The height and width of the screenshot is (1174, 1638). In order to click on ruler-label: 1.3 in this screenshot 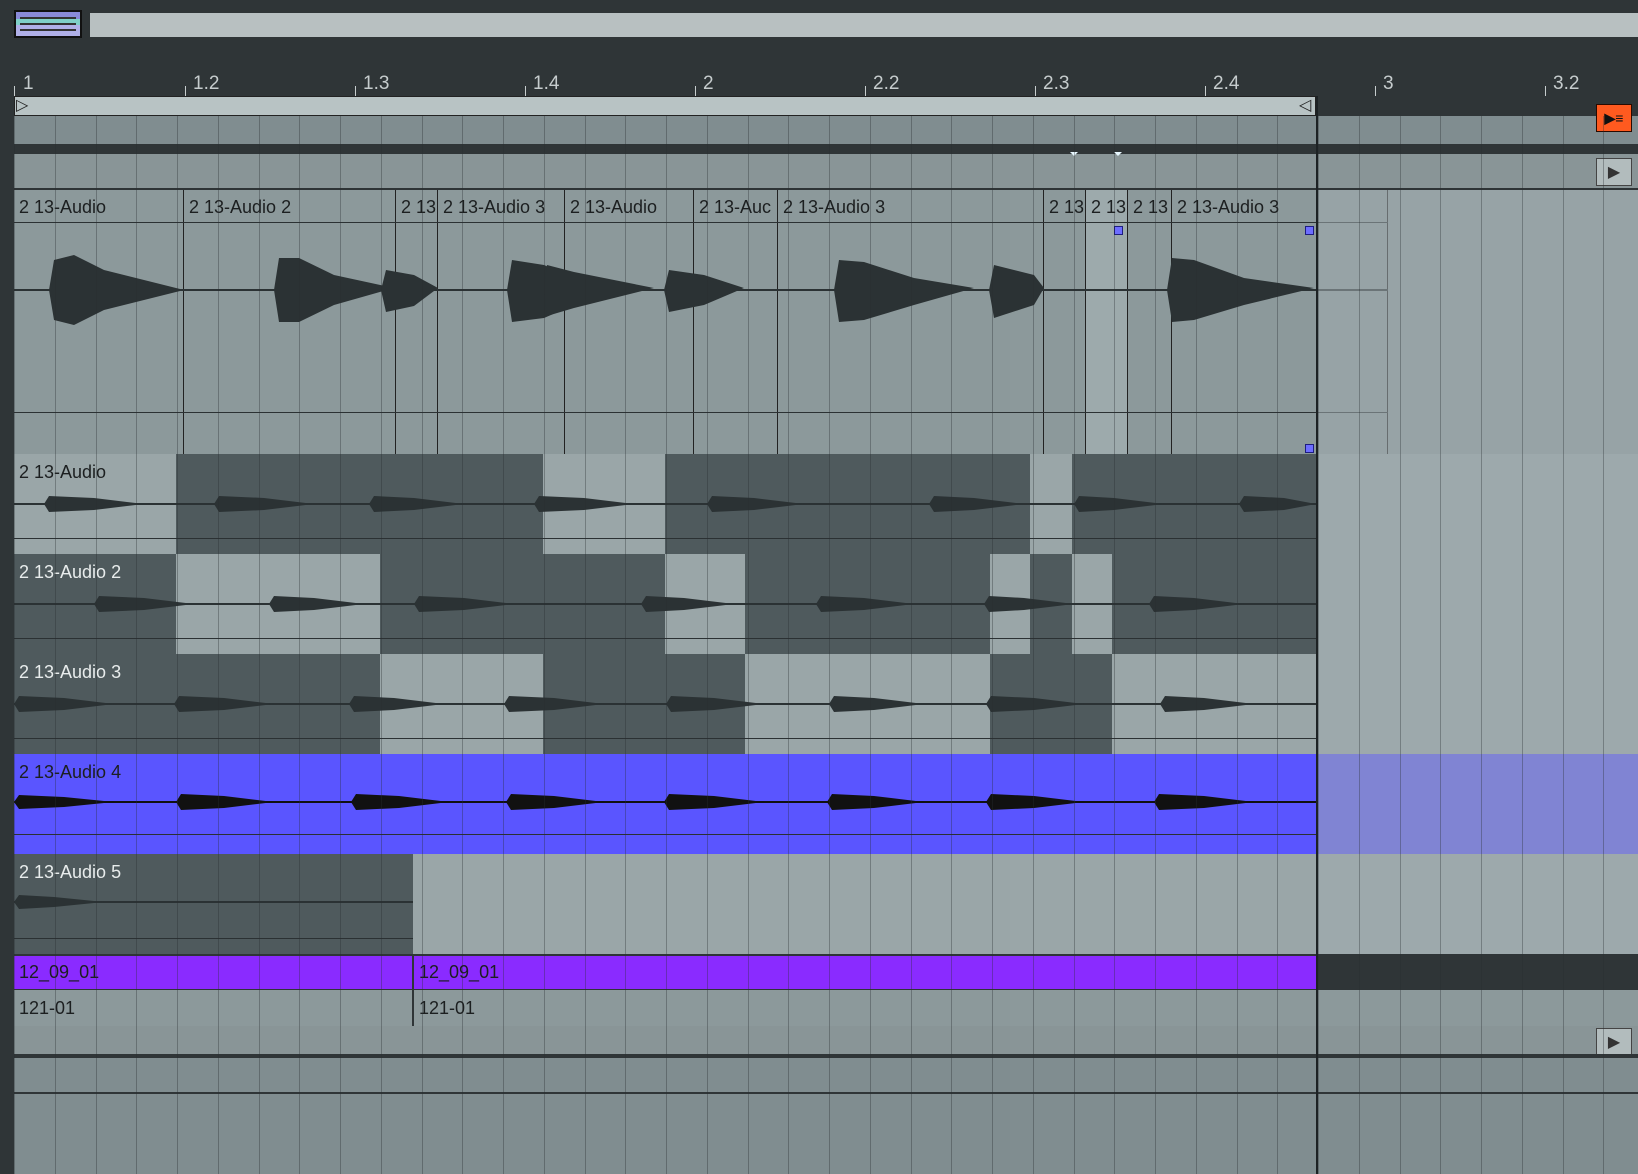, I will do `click(376, 83)`.